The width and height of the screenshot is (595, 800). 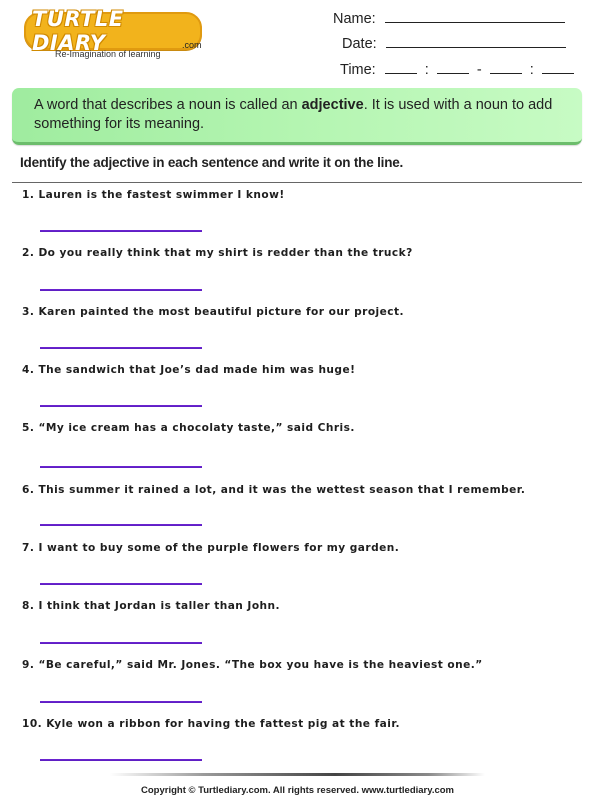 I want to click on question-number: 7., so click(x=28, y=548).